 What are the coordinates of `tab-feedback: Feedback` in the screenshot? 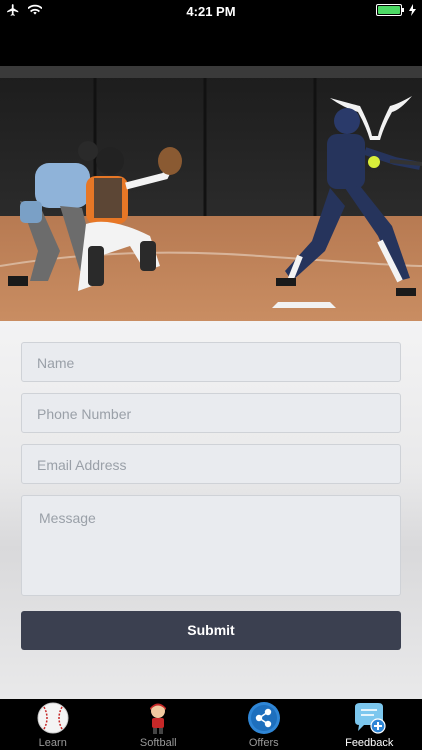 It's located at (369, 724).